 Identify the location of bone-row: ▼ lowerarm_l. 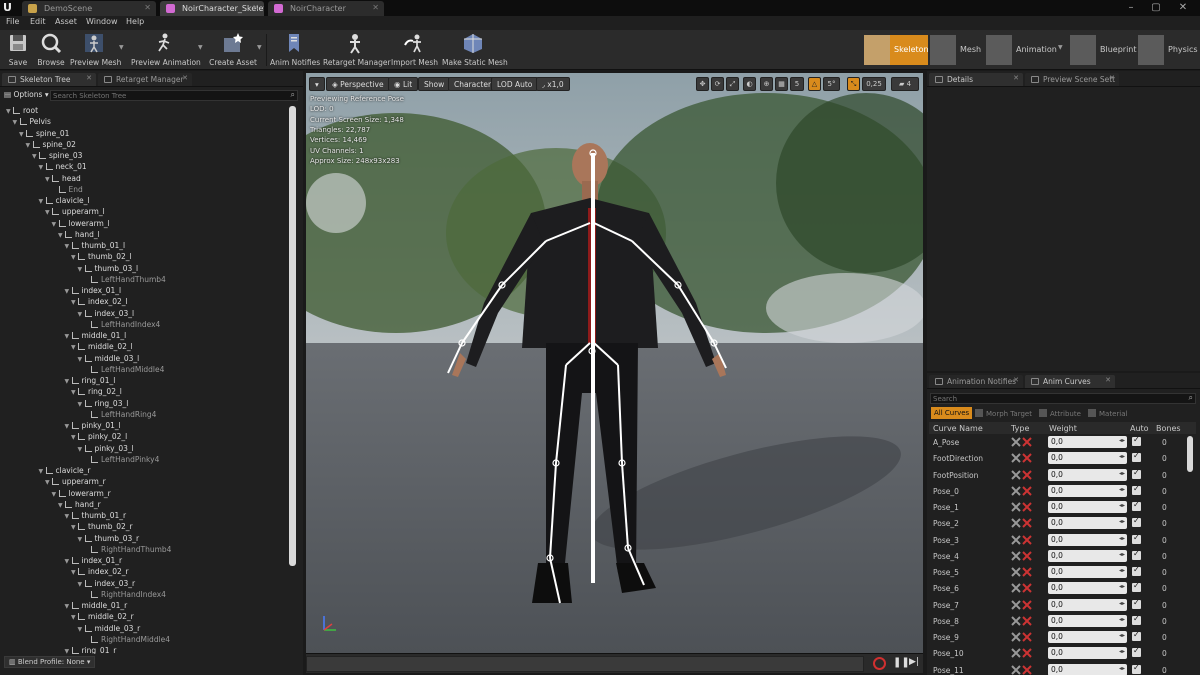
(81, 224).